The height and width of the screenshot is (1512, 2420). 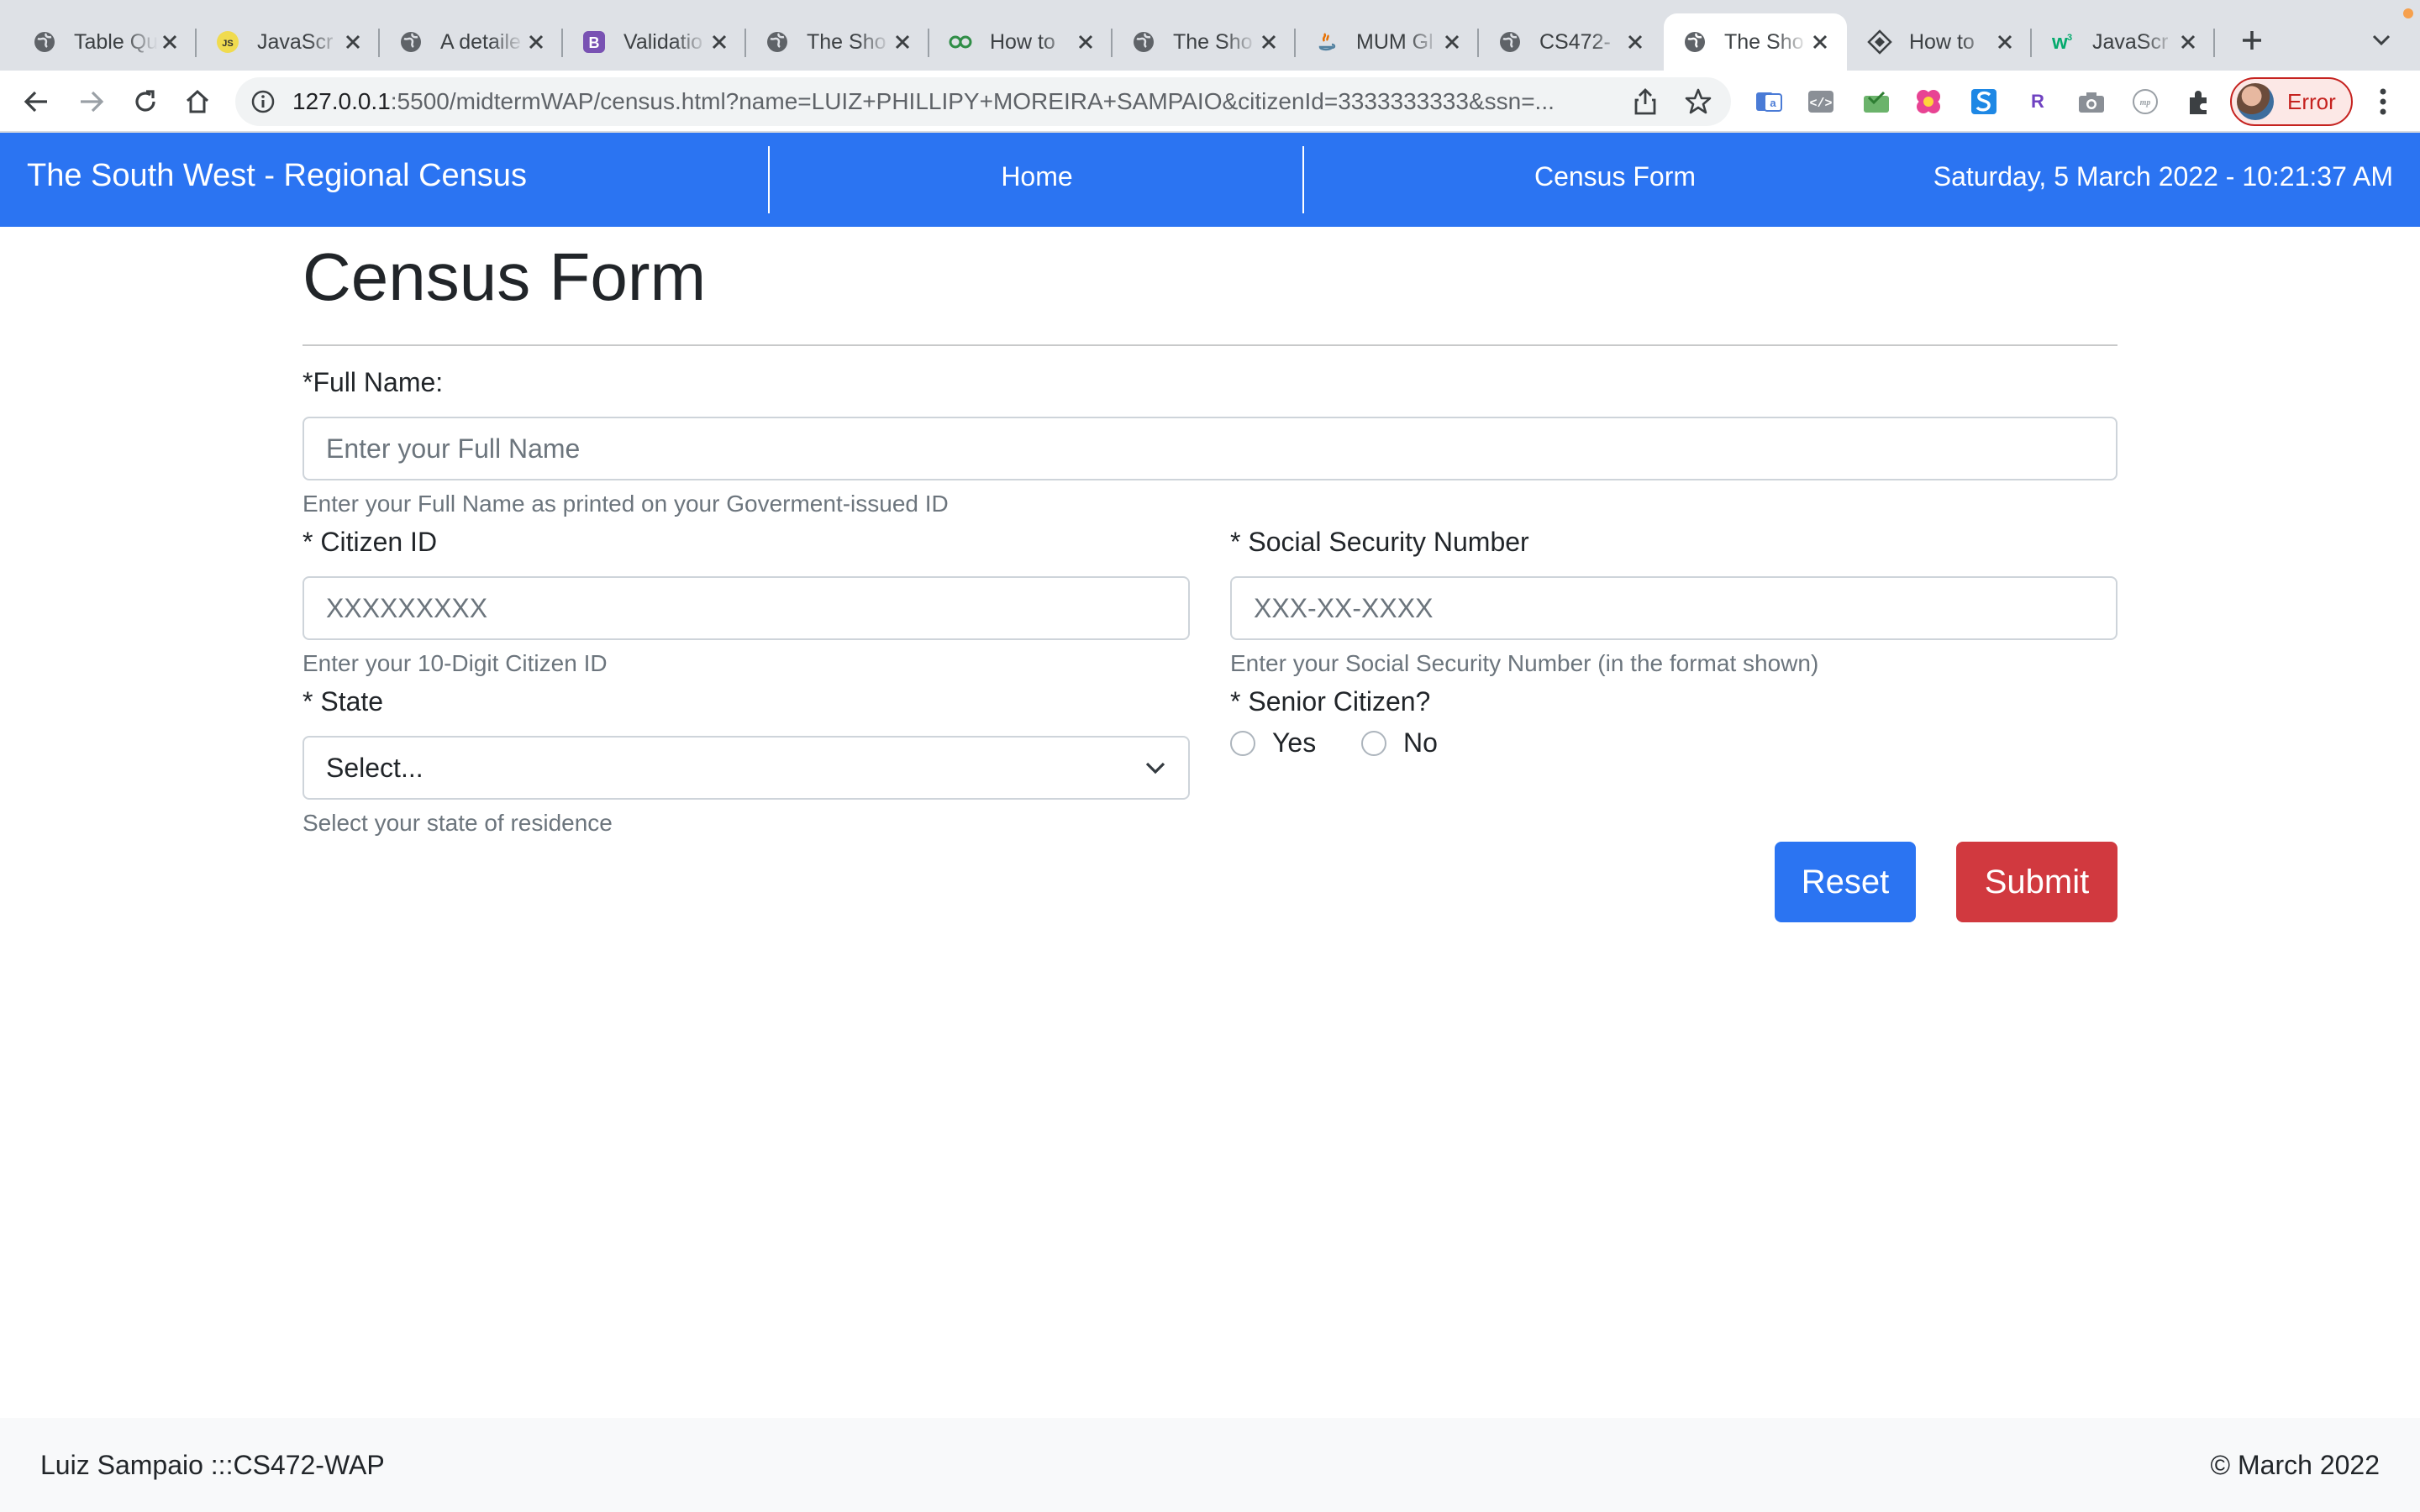 I want to click on svg-text: 3, so click(x=2069, y=38).